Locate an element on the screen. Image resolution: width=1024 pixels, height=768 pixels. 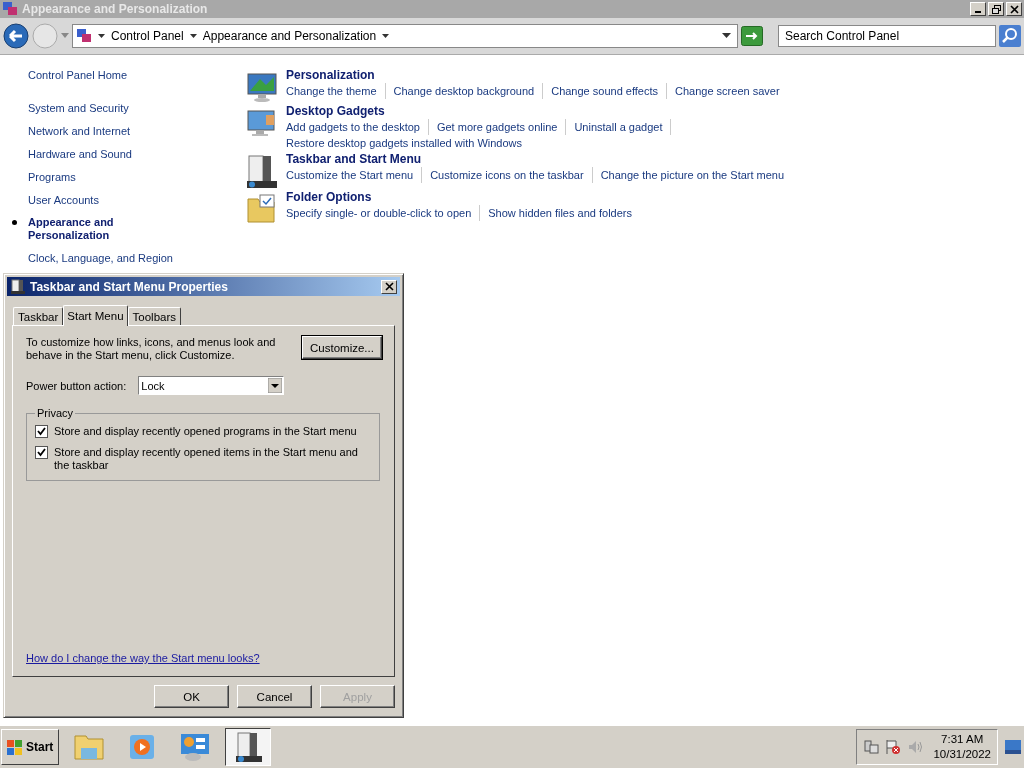
sidebar-link: Control Panel Home is located at coordinates (123, 75).